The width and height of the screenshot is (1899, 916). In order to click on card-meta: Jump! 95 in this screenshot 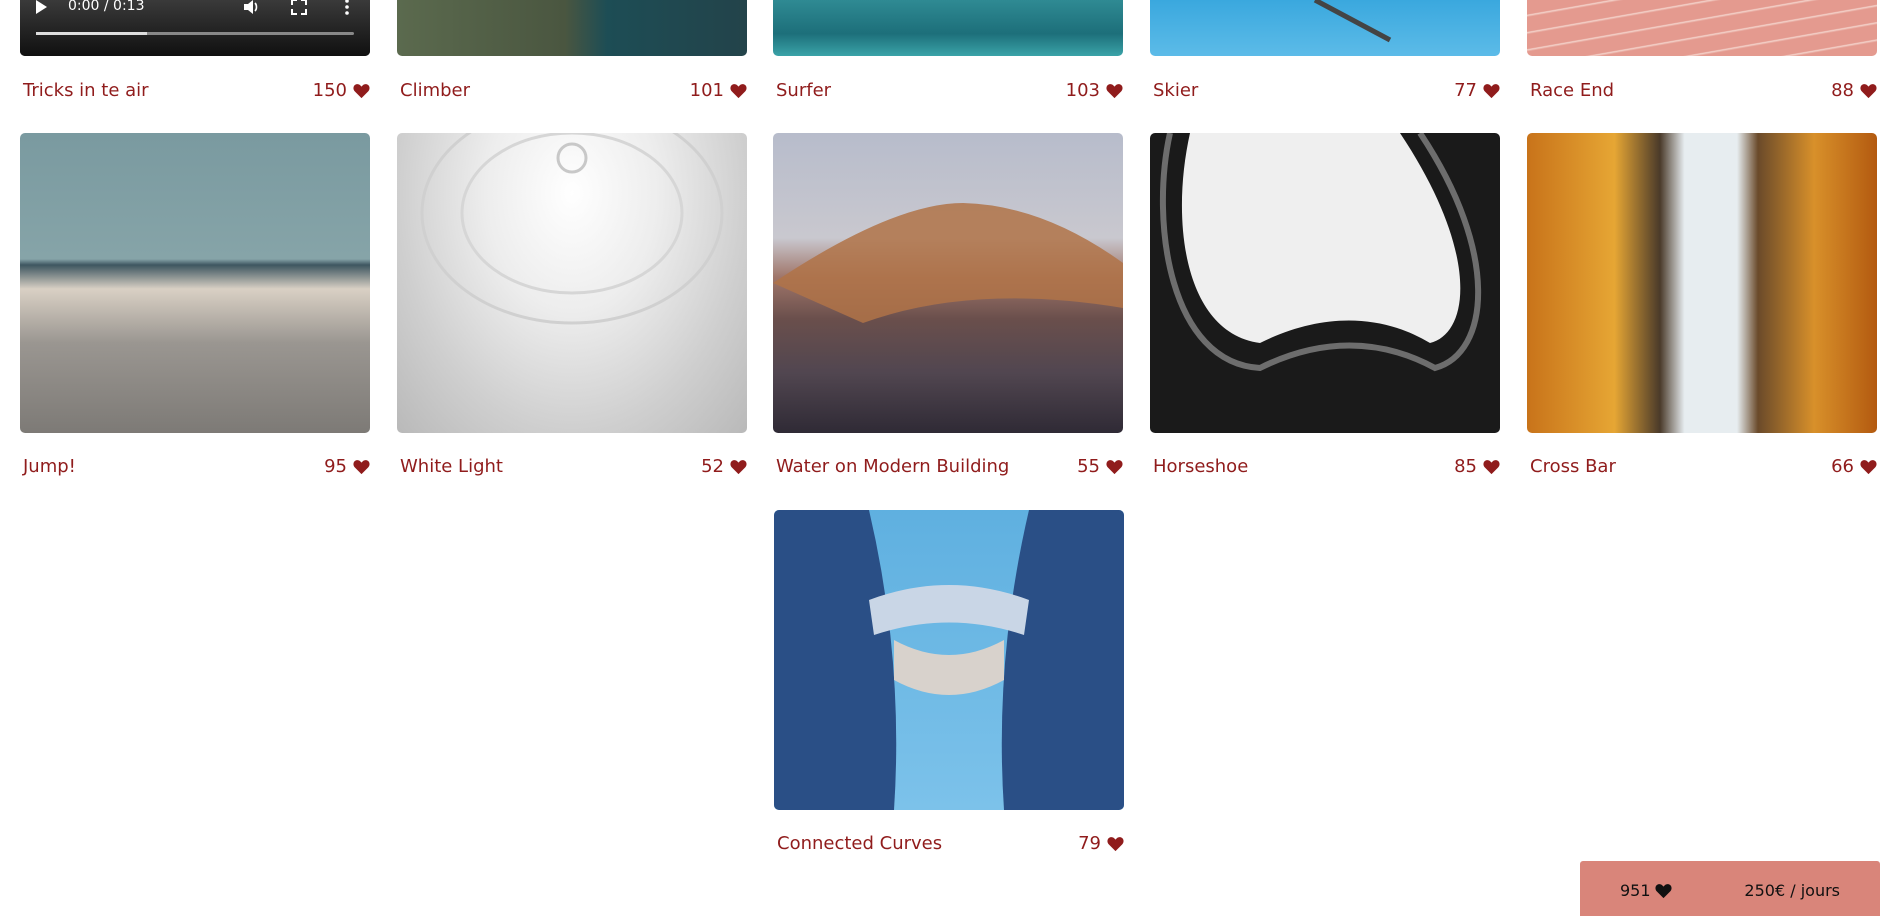, I will do `click(195, 467)`.